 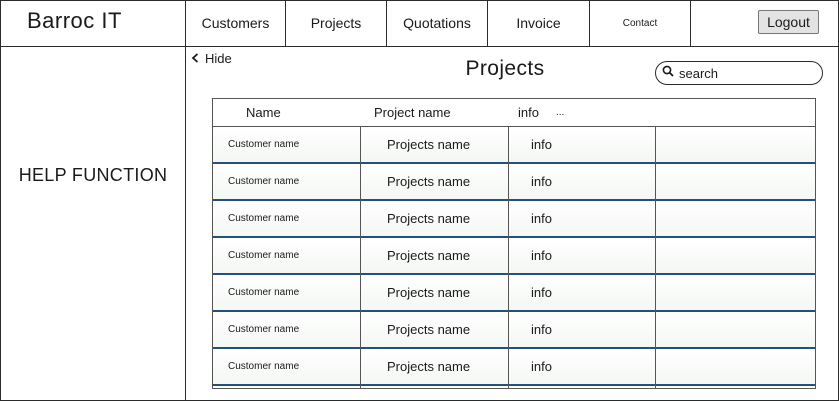 I want to click on chevron-left-icon, so click(x=195, y=58).